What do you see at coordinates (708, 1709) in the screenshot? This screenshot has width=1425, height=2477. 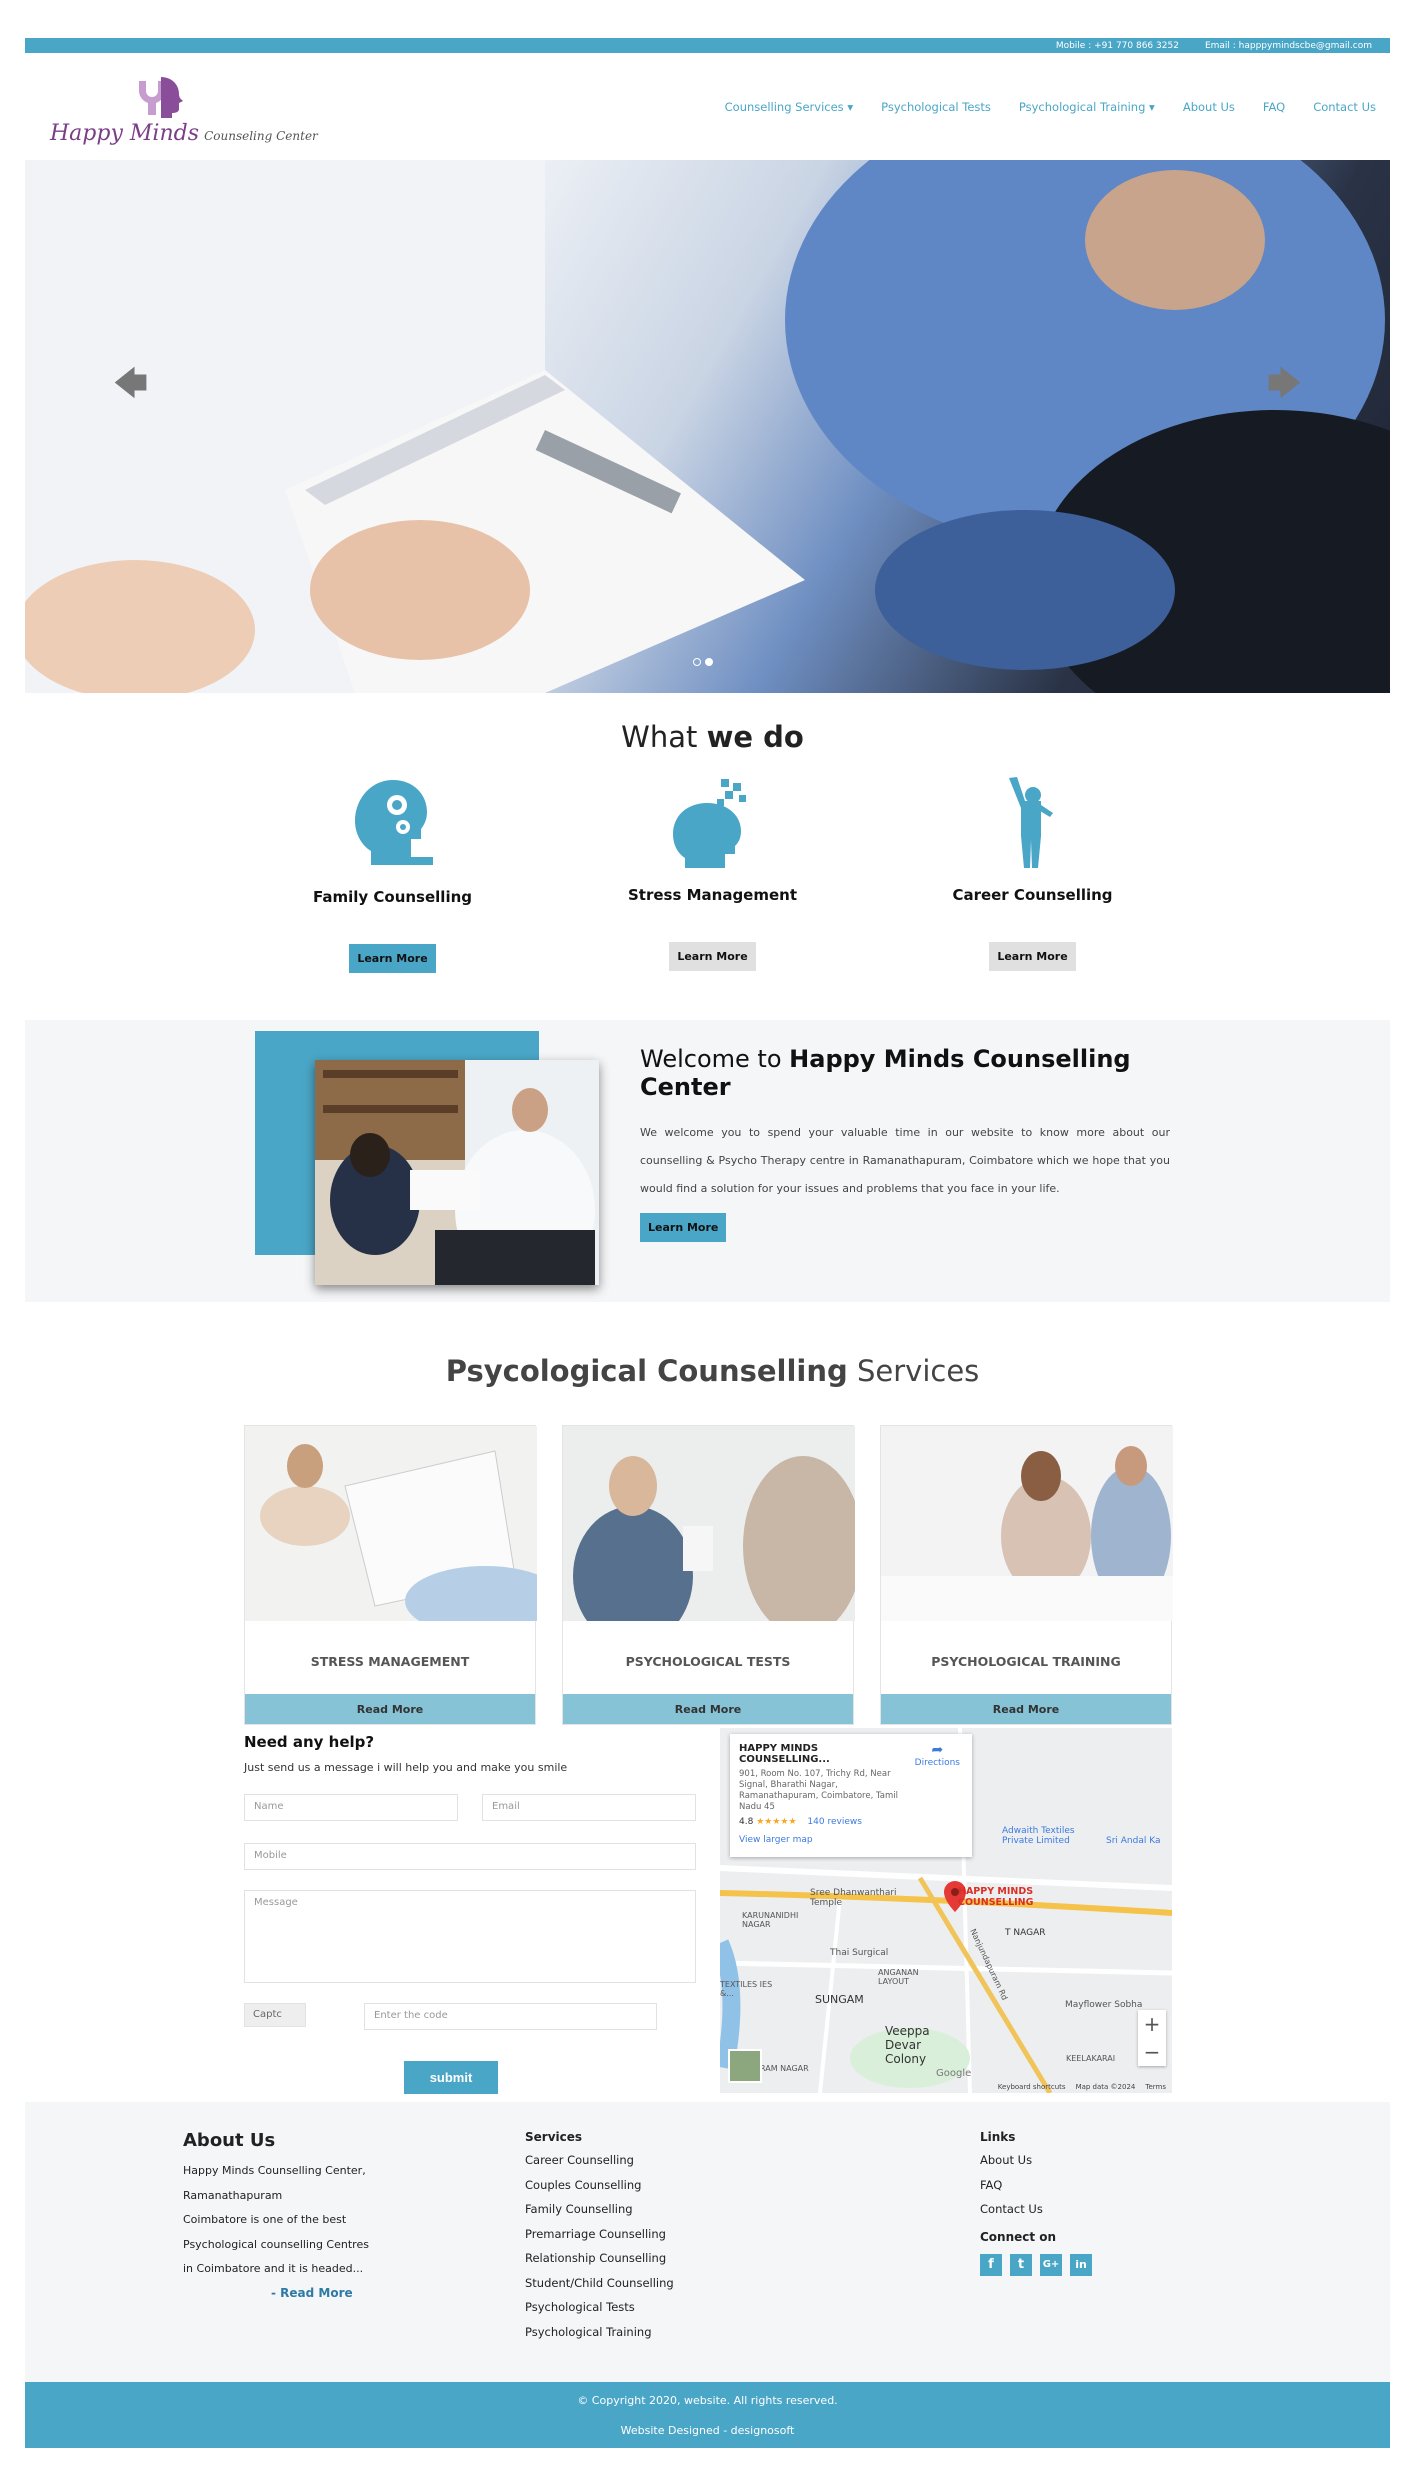 I see `psychological-tests-read-more-button: Read More` at bounding box center [708, 1709].